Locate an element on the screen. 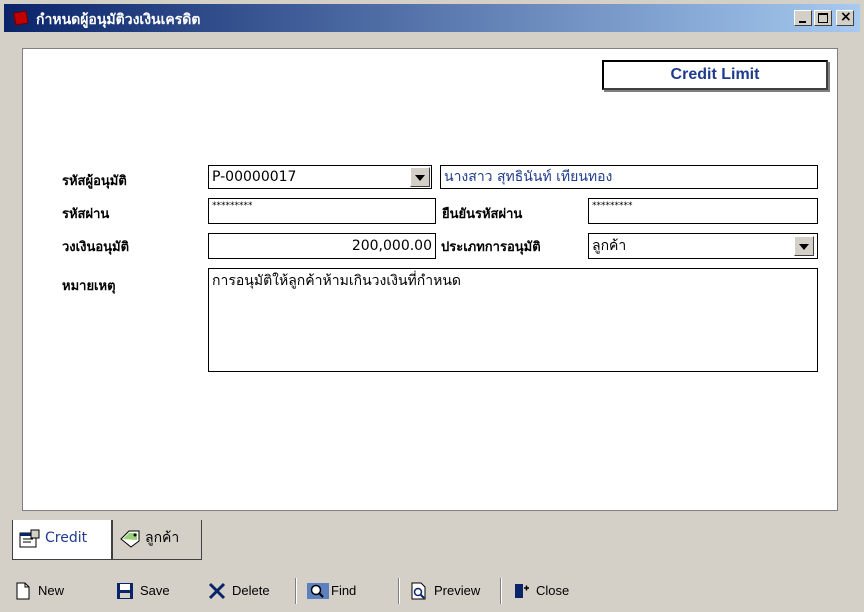 The width and height of the screenshot is (864, 612). properties-icon is located at coordinates (29, 538).